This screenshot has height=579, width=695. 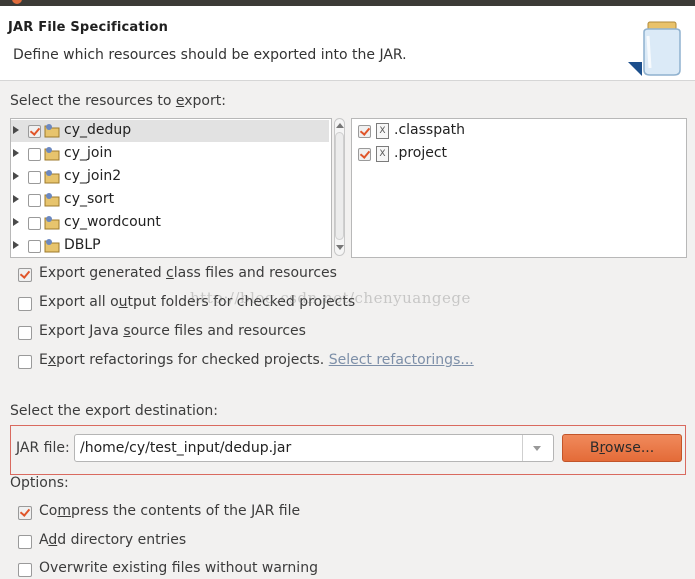 What do you see at coordinates (82, 245) in the screenshot?
I see `tree-item-label: DBLP` at bounding box center [82, 245].